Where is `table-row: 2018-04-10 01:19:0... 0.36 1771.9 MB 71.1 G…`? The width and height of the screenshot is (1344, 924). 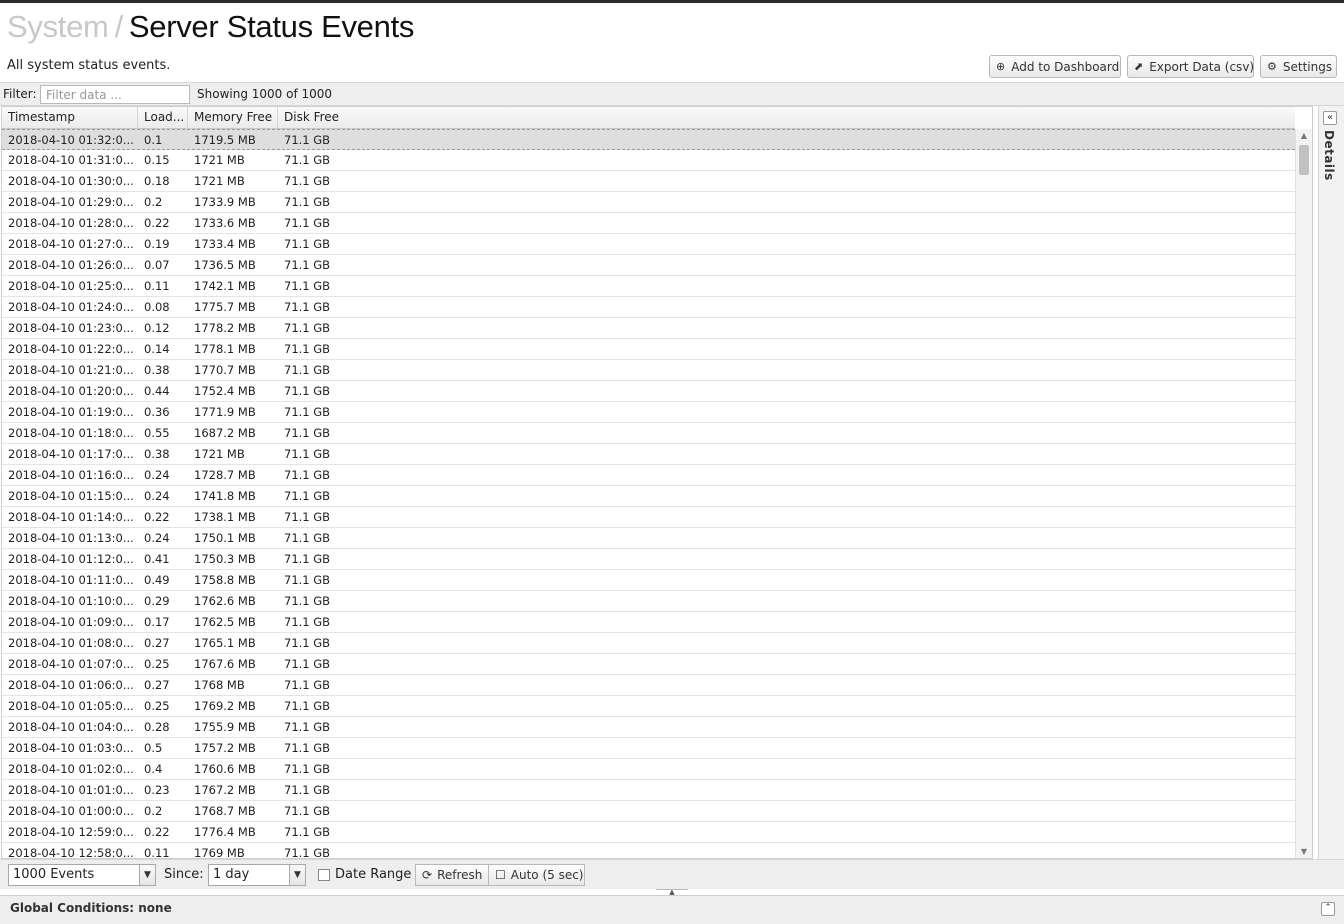
table-row: 2018-04-10 01:19:0... 0.36 1771.9 MB 71.1 G… is located at coordinates (648, 412).